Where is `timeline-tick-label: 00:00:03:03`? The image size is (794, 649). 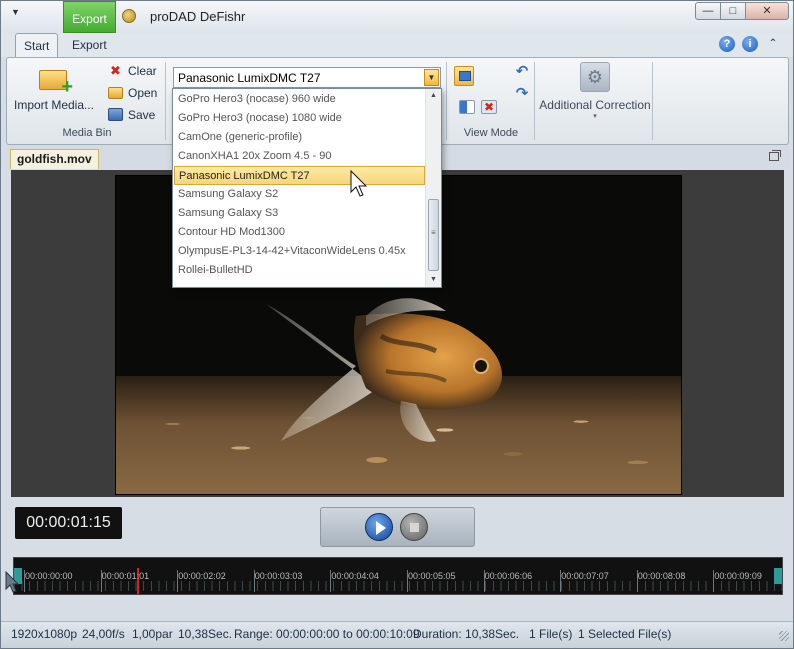 timeline-tick-label: 00:00:03:03 is located at coordinates (278, 576).